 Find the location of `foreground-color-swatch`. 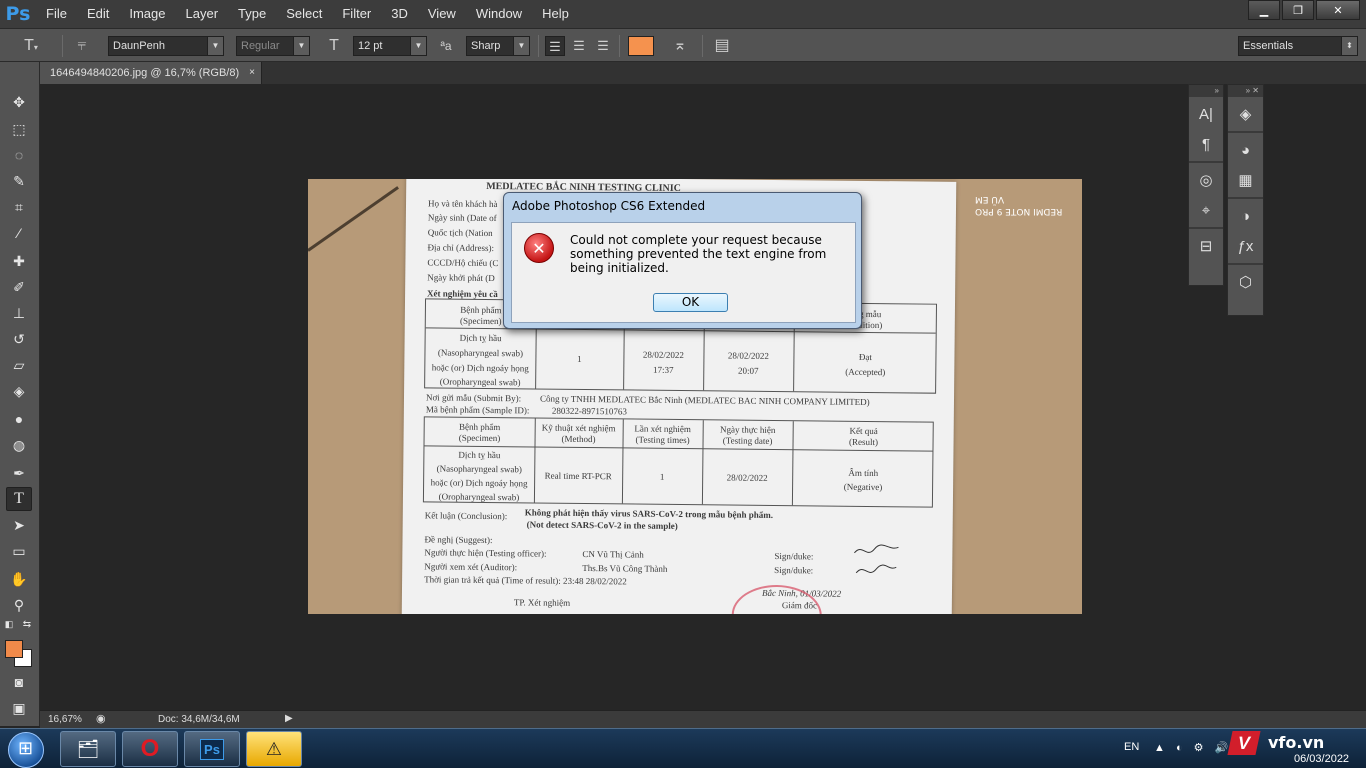

foreground-color-swatch is located at coordinates (14, 649).